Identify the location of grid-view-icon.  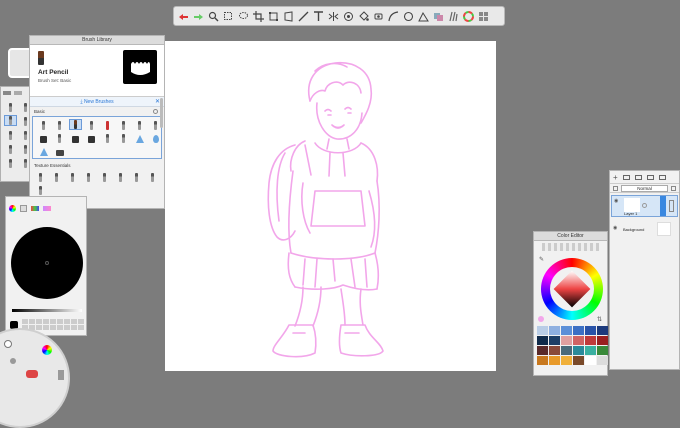
(18, 93).